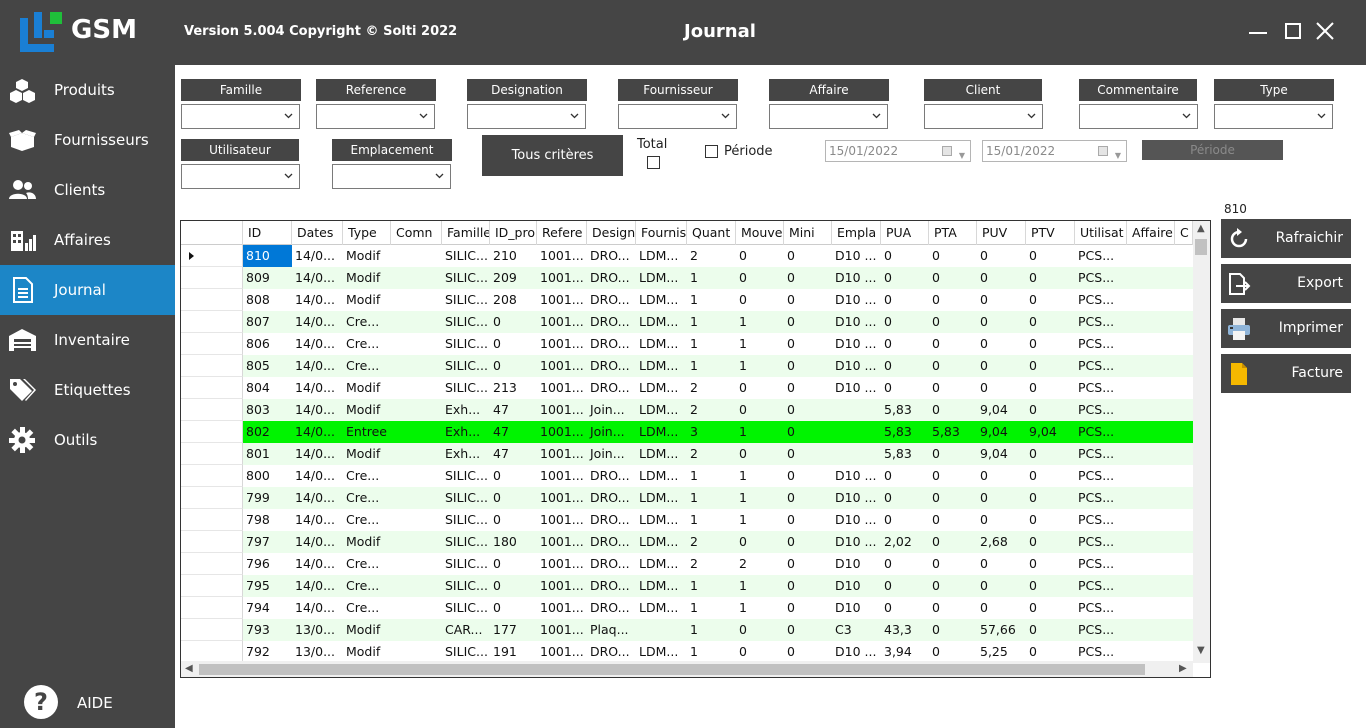 The width and height of the screenshot is (1366, 728). I want to click on column-header: PTA, so click(953, 233).